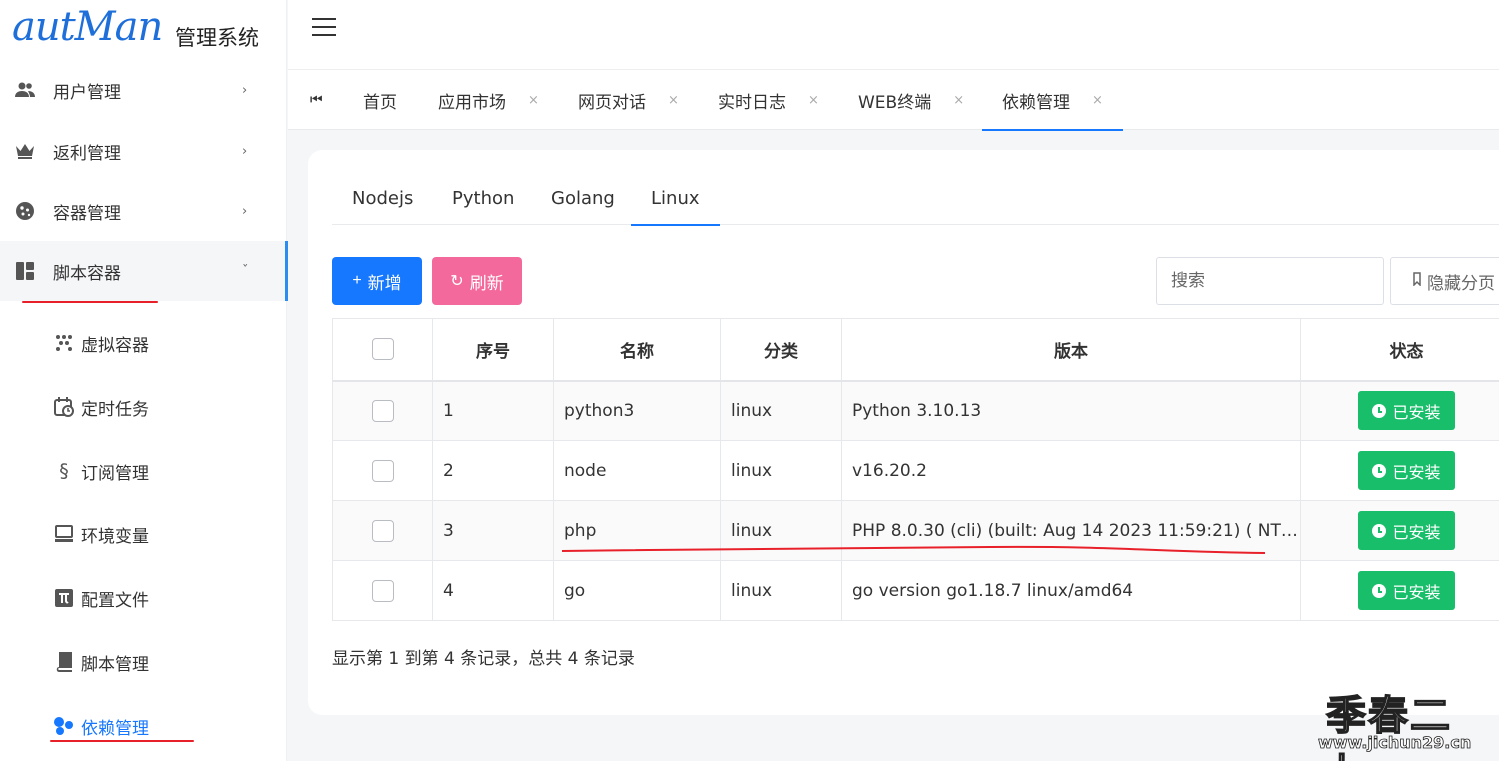 The image size is (1499, 761). I want to click on sidebar-subitem-script-management: 脚本管理, so click(143, 662).